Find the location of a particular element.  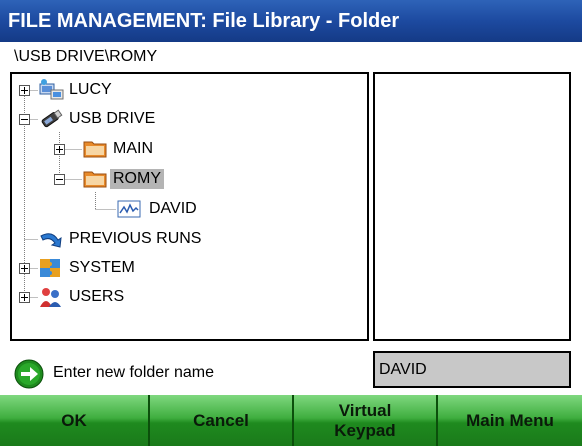

usb-drive-icon is located at coordinates (52, 118).